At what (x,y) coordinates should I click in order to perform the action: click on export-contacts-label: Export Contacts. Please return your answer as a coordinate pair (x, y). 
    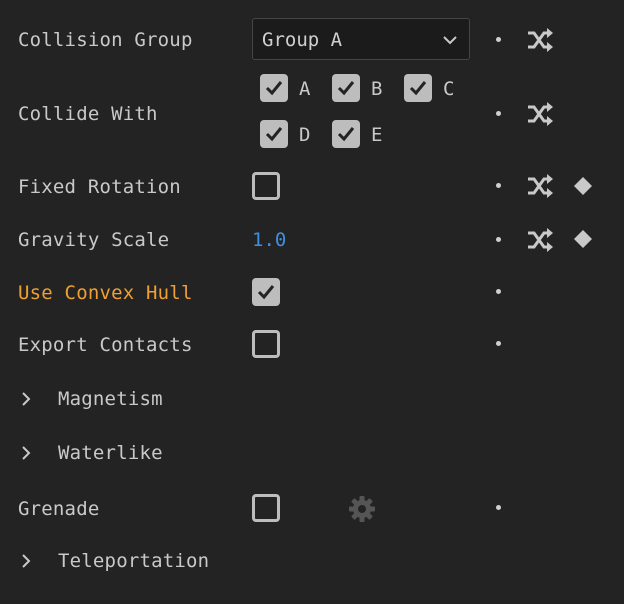
    Looking at the image, I should click on (105, 345).